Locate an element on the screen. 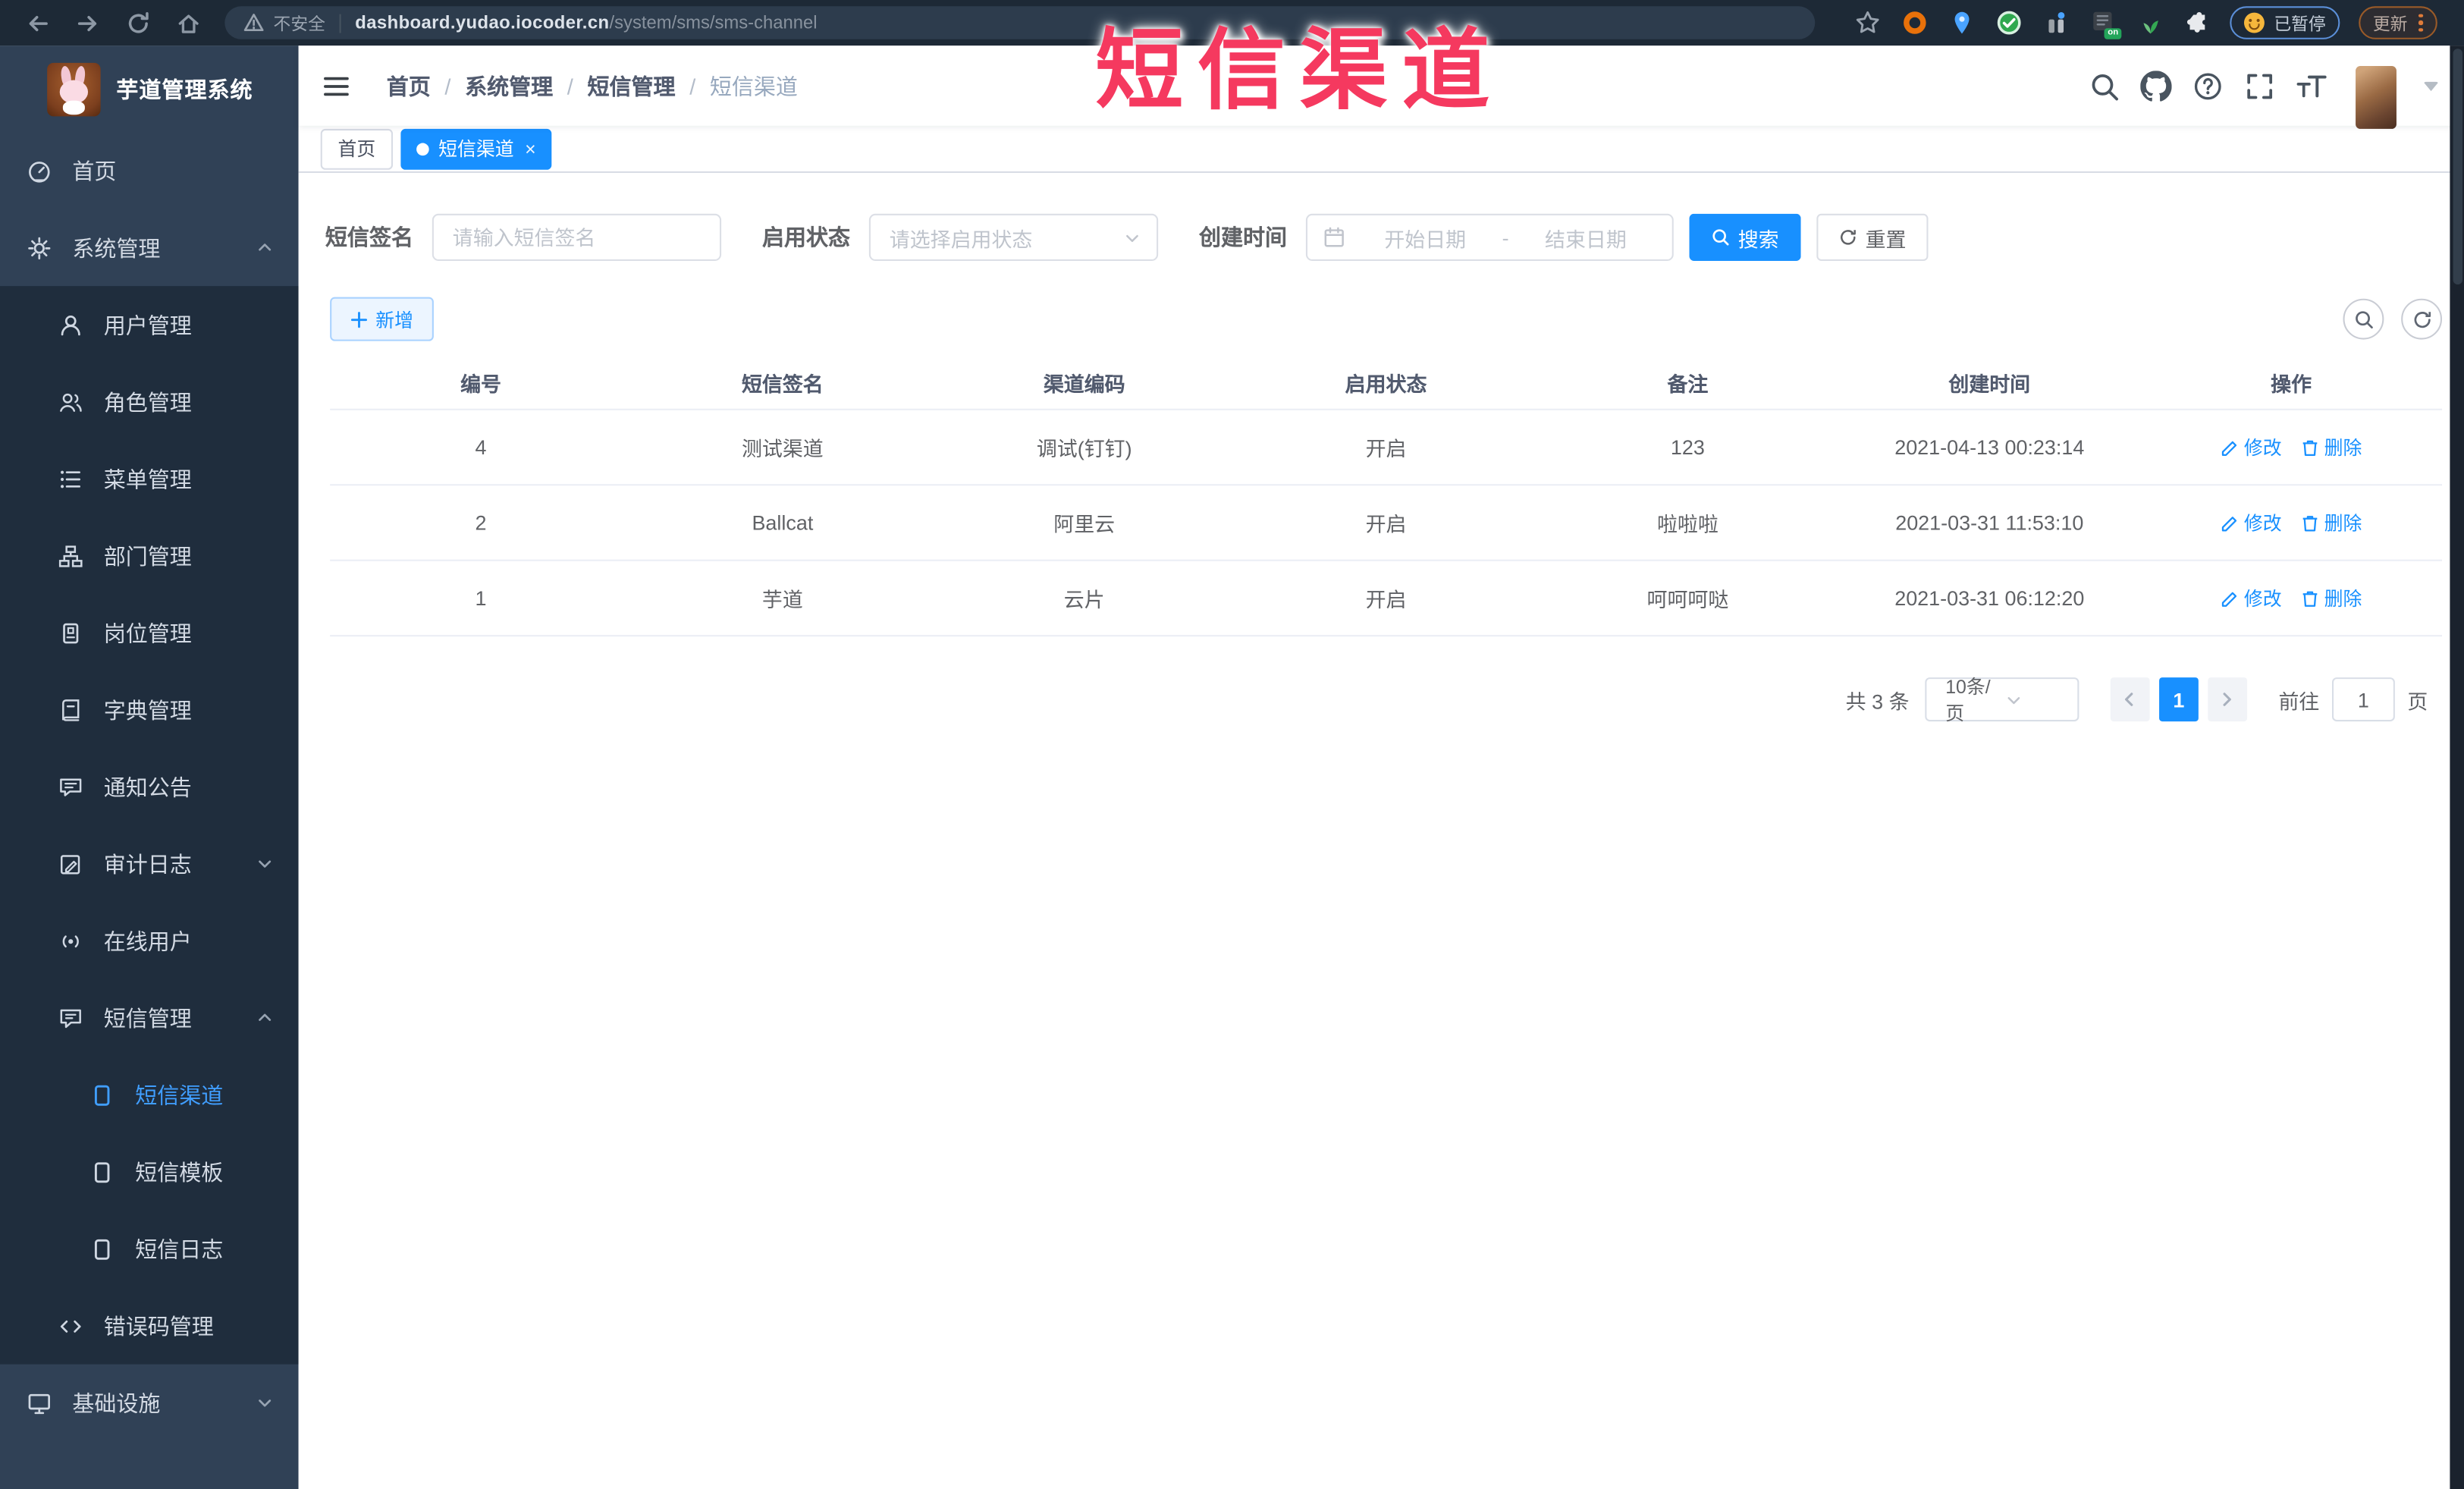  breadcrumb-sms: 短信管理 is located at coordinates (632, 85).